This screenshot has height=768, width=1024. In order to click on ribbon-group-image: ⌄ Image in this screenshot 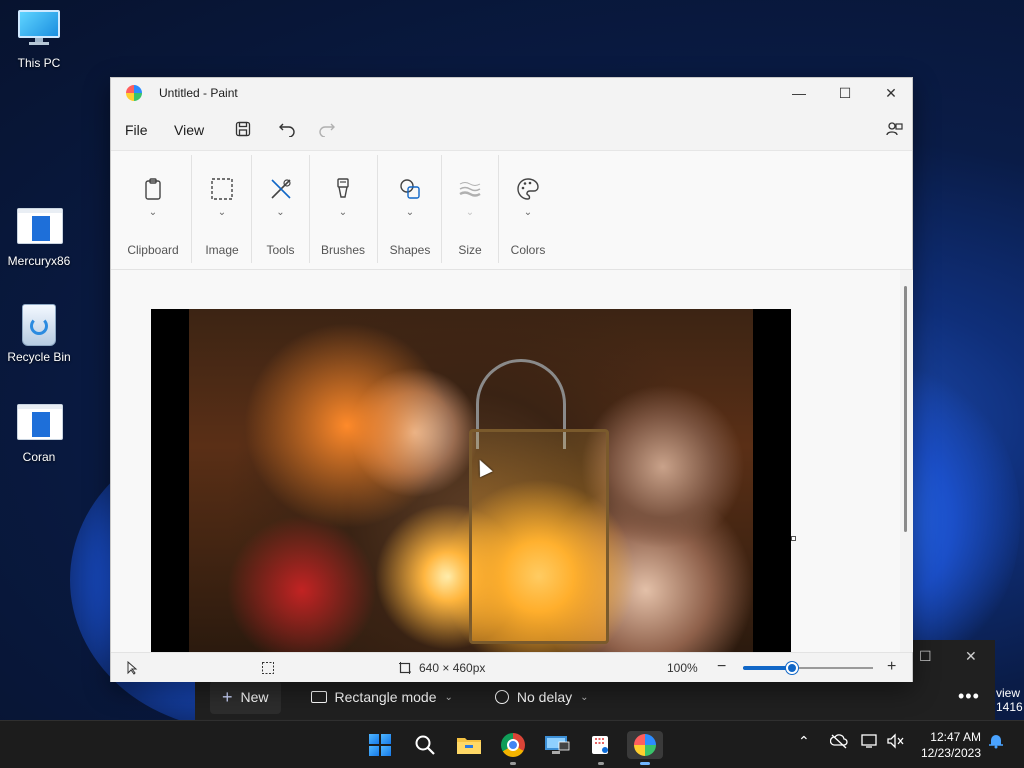, I will do `click(222, 211)`.